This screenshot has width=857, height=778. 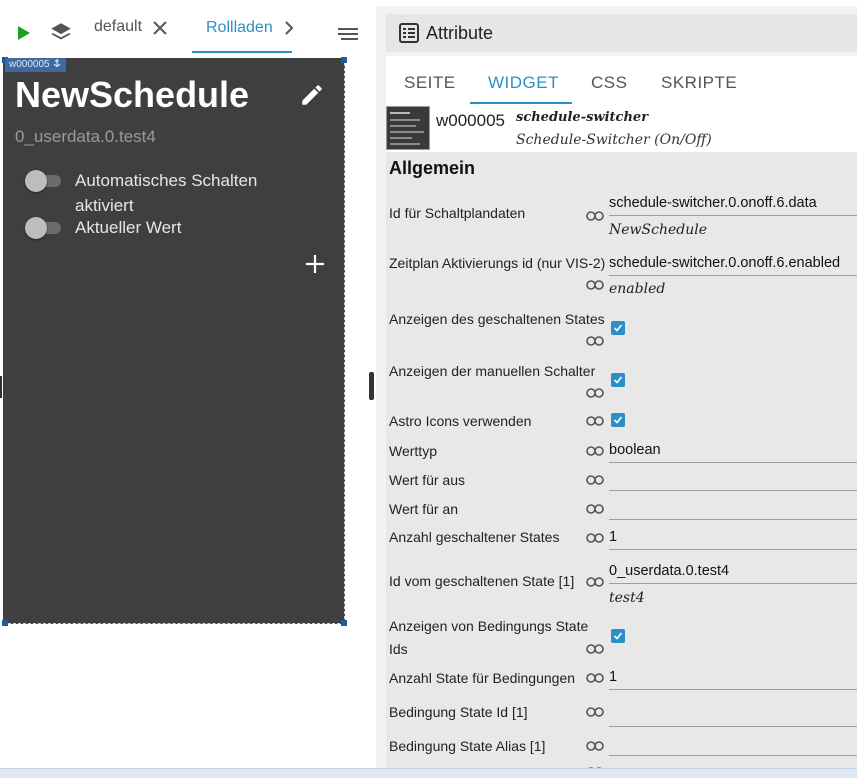 What do you see at coordinates (132, 94) in the screenshot?
I see `schedule-title: NewSchedule` at bounding box center [132, 94].